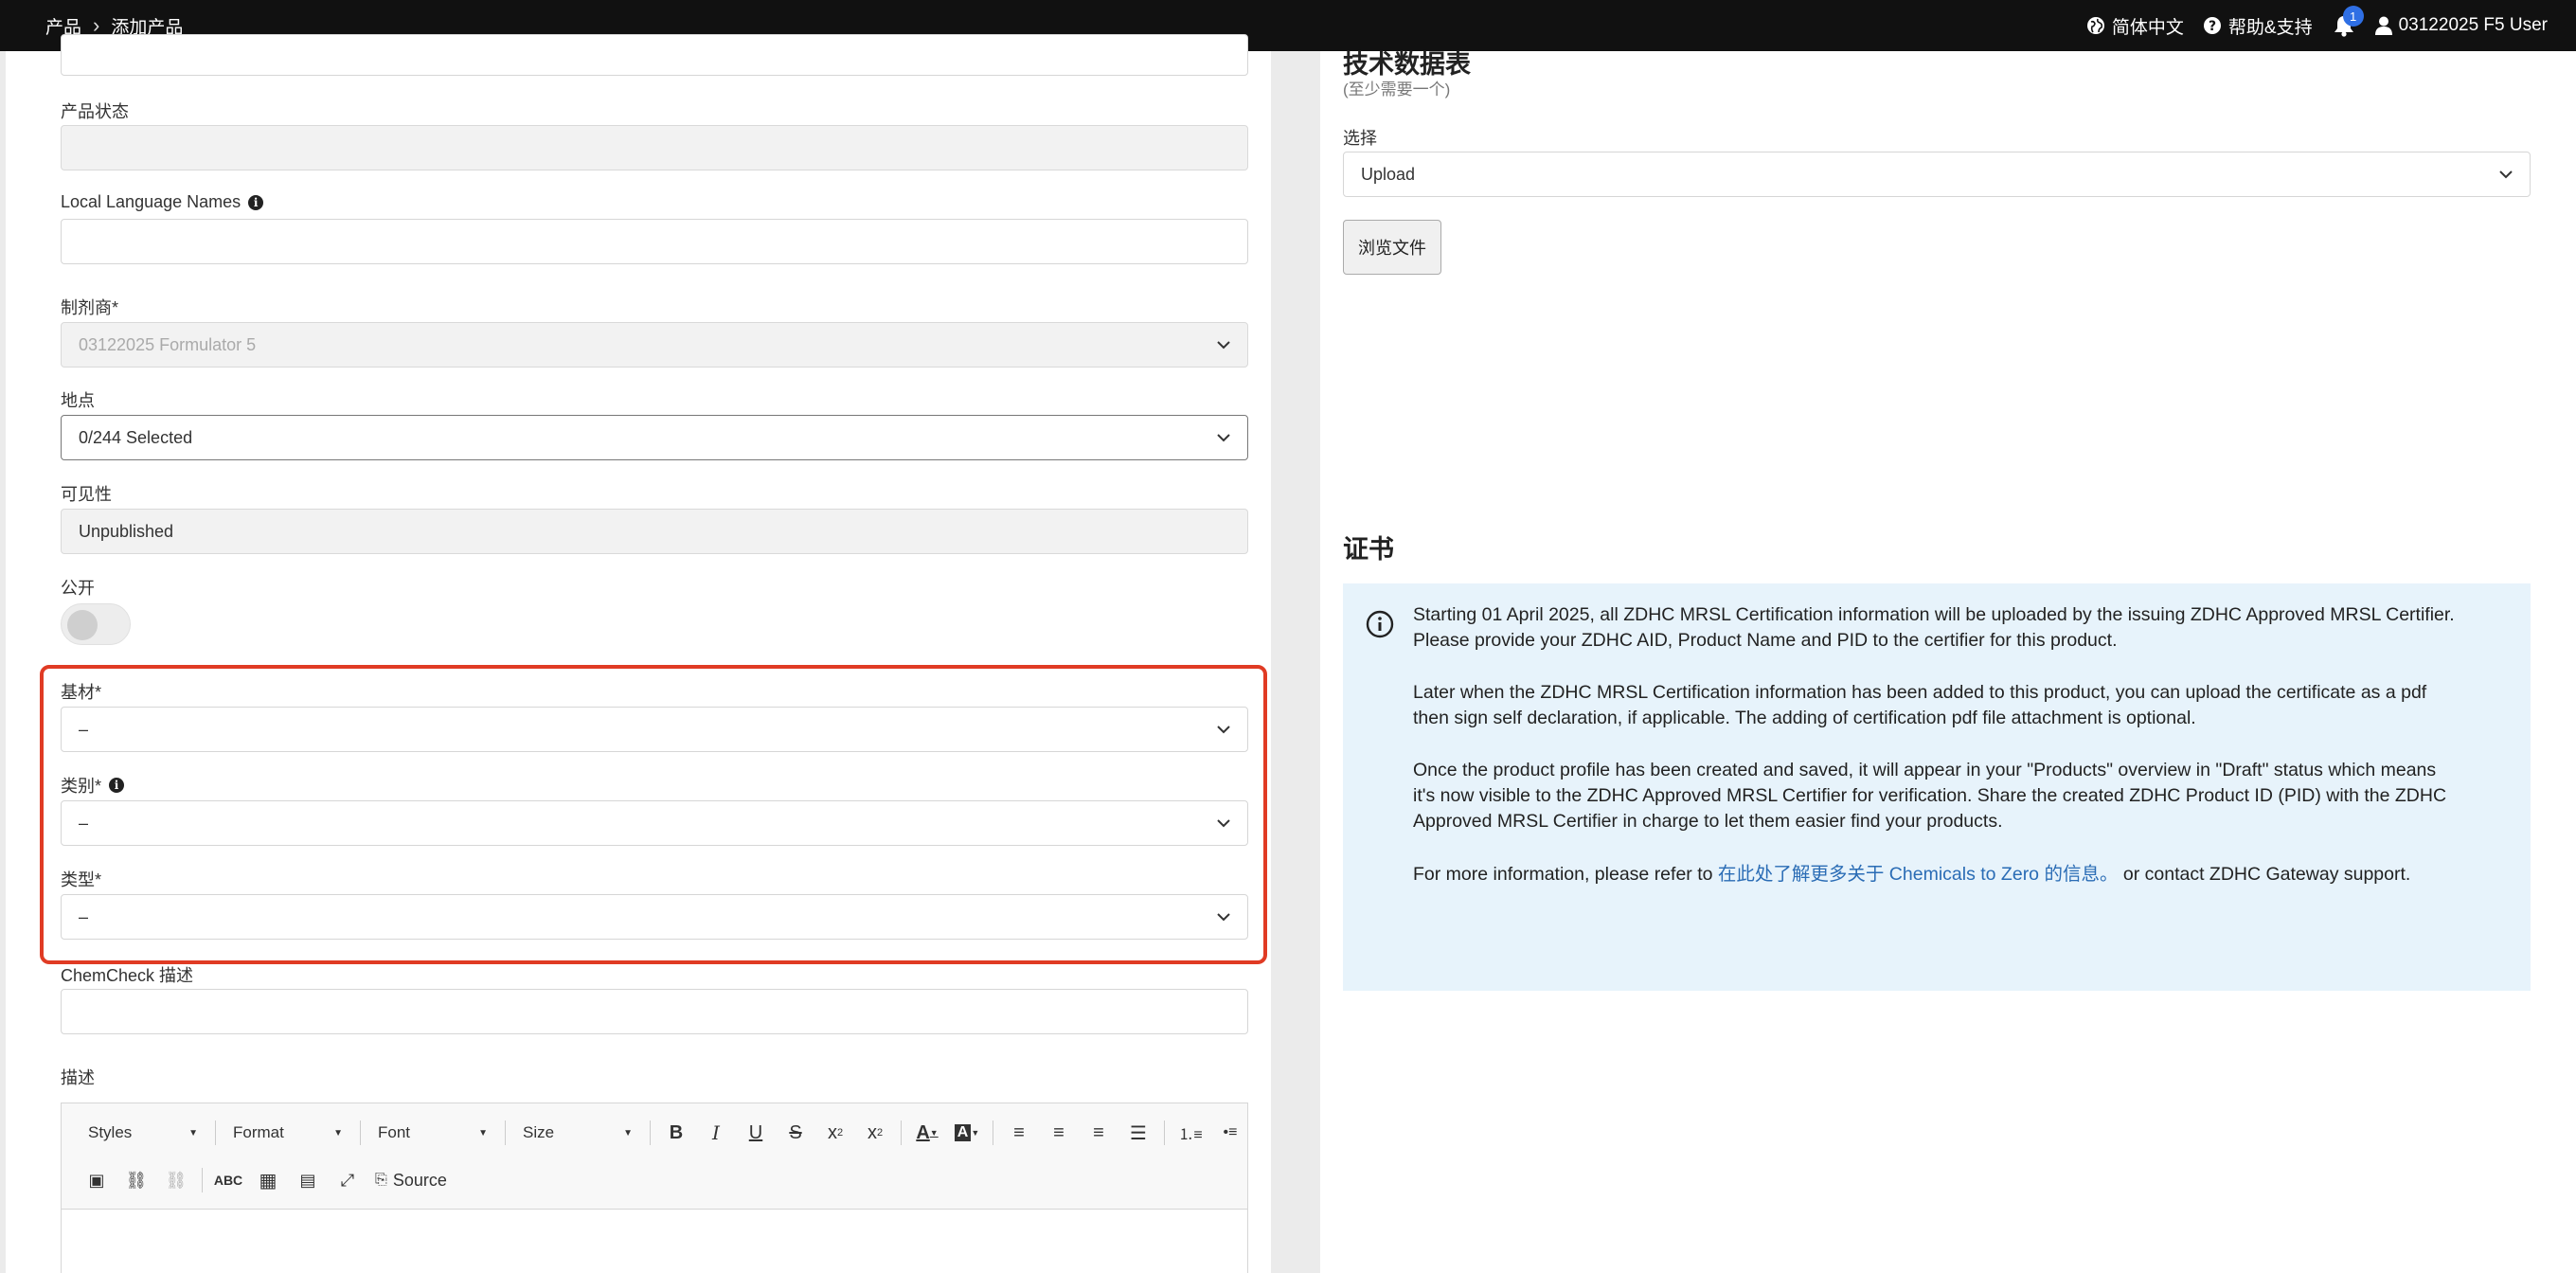  I want to click on superscript-icon: x2, so click(875, 1133).